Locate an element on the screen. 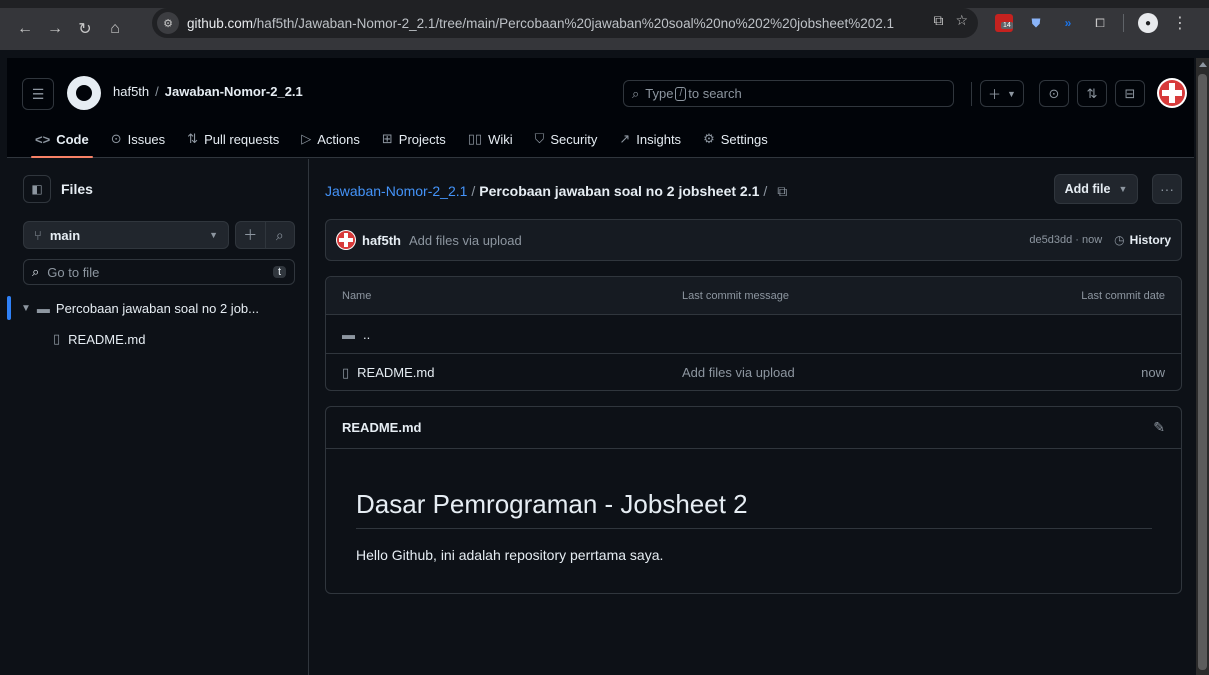 The image size is (1209, 675). audio-extension-icon: » is located at coordinates (1068, 23).